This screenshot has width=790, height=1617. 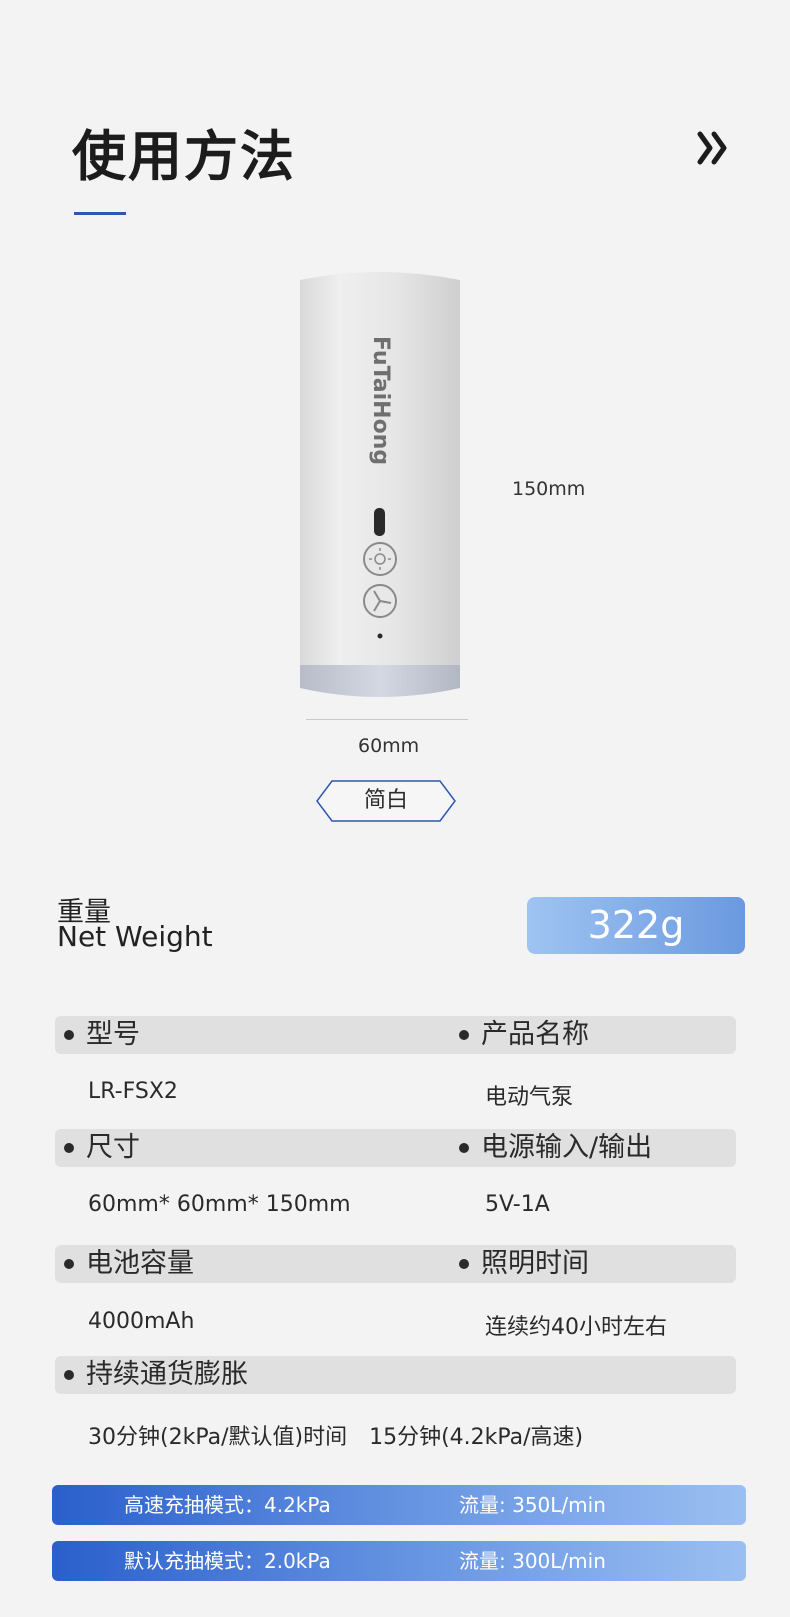 What do you see at coordinates (389, 746) in the screenshot?
I see `width-dimension: 60mm` at bounding box center [389, 746].